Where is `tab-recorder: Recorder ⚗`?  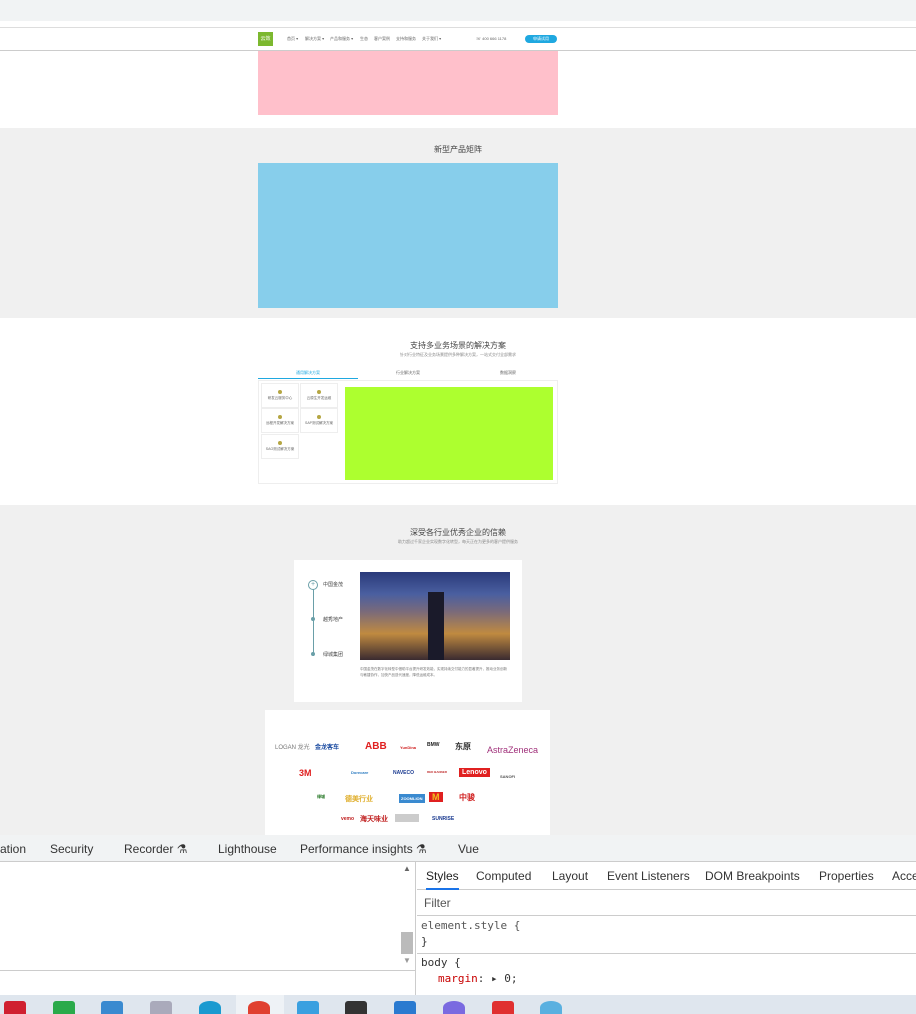 tab-recorder: Recorder ⚗ is located at coordinates (155, 849).